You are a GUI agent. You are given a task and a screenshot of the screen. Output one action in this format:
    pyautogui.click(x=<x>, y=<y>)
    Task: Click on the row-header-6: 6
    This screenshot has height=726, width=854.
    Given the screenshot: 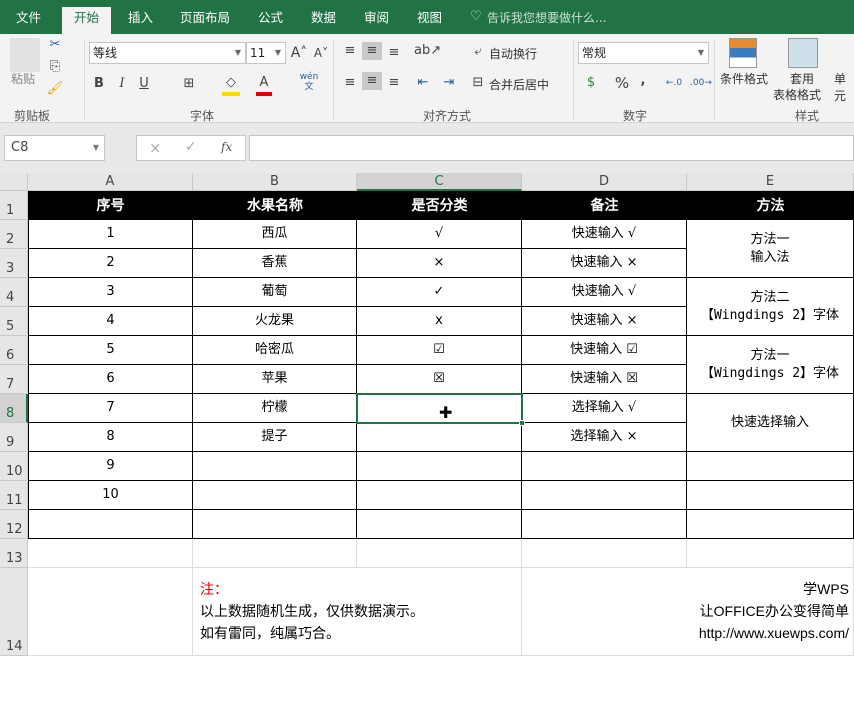 What is the action you would take?
    pyautogui.click(x=14, y=350)
    